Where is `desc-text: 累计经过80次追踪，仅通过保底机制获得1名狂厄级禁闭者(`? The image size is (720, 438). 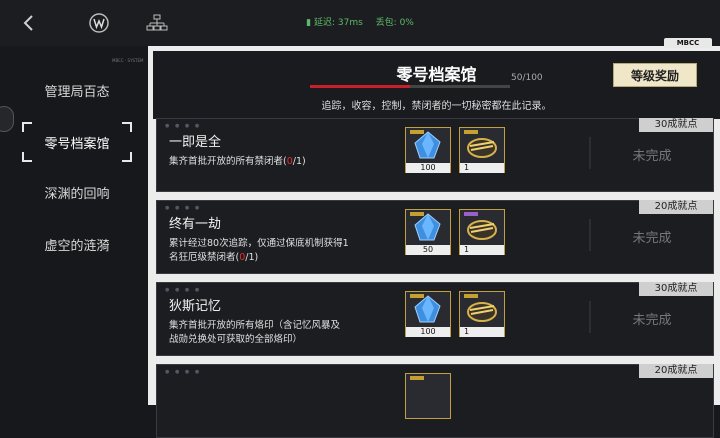 desc-text: 累计经过80次追踪，仅通过保底机制获得1名狂厄级禁闭者( is located at coordinates (259, 250).